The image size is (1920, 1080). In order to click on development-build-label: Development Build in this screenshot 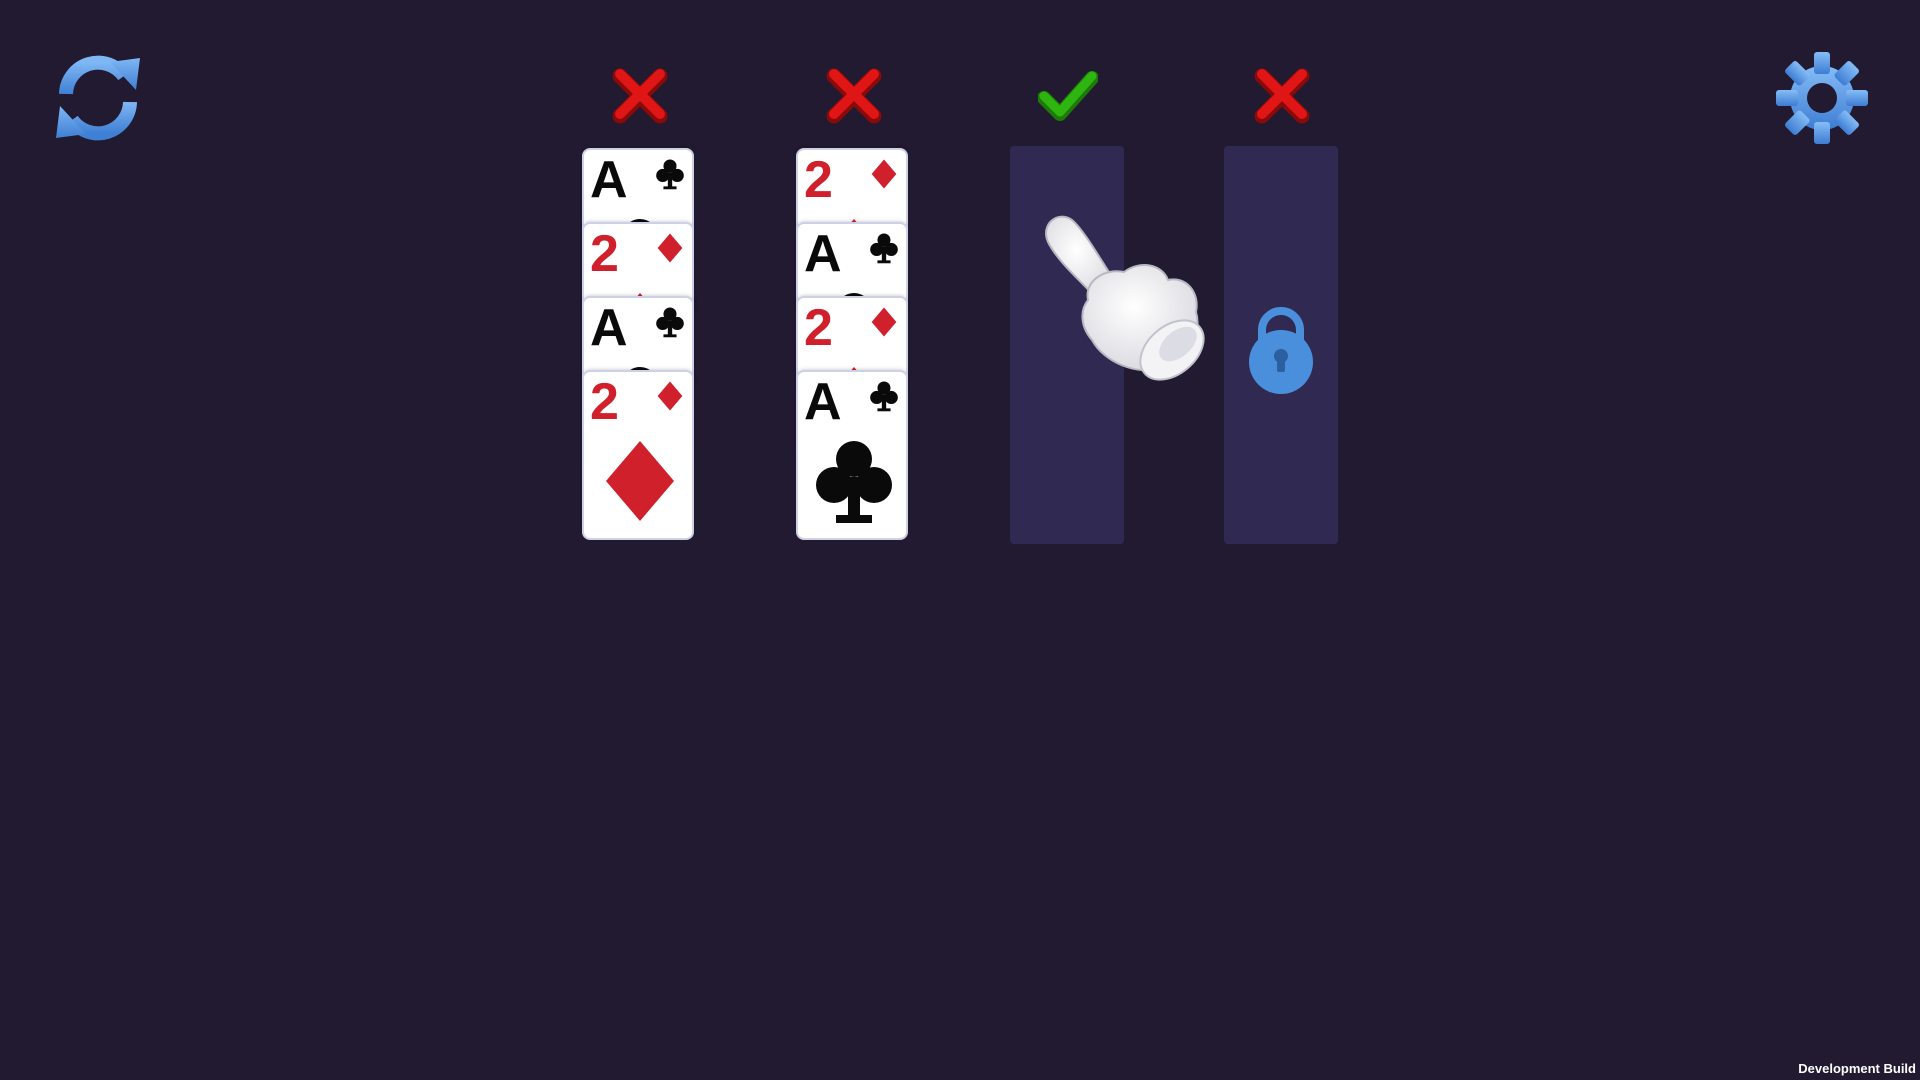, I will do `click(1857, 1068)`.